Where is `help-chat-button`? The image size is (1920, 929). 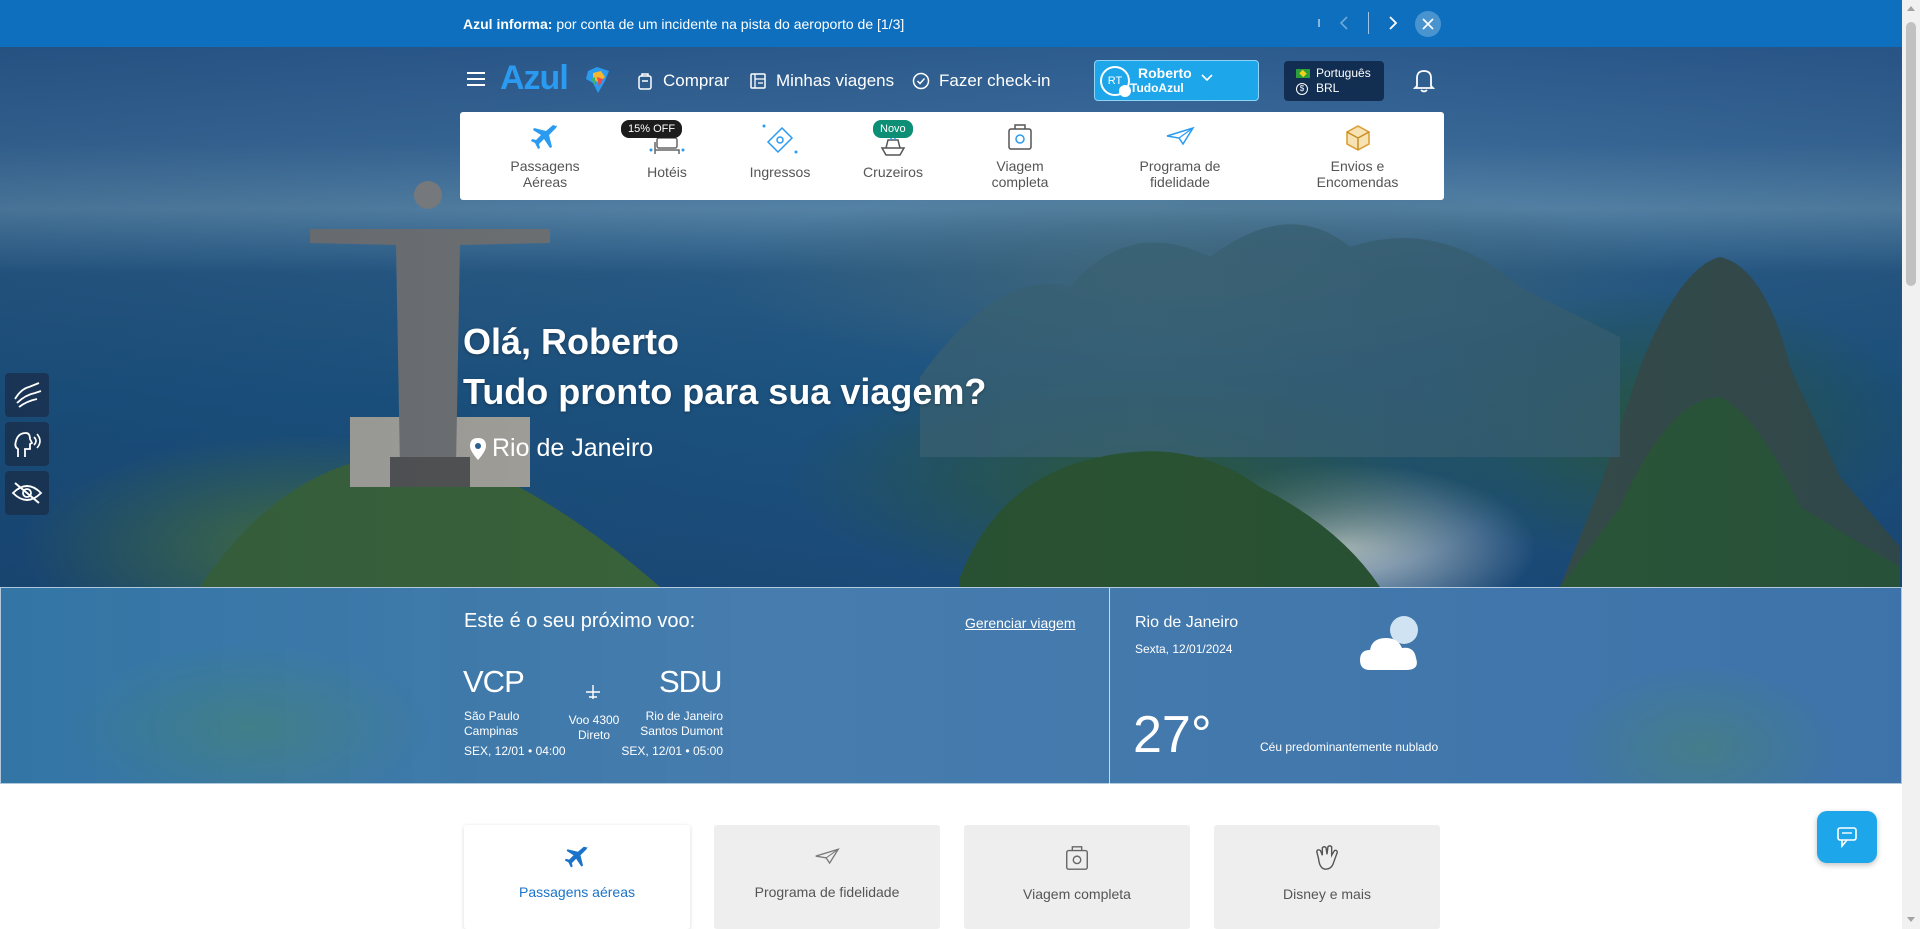 help-chat-button is located at coordinates (1847, 837).